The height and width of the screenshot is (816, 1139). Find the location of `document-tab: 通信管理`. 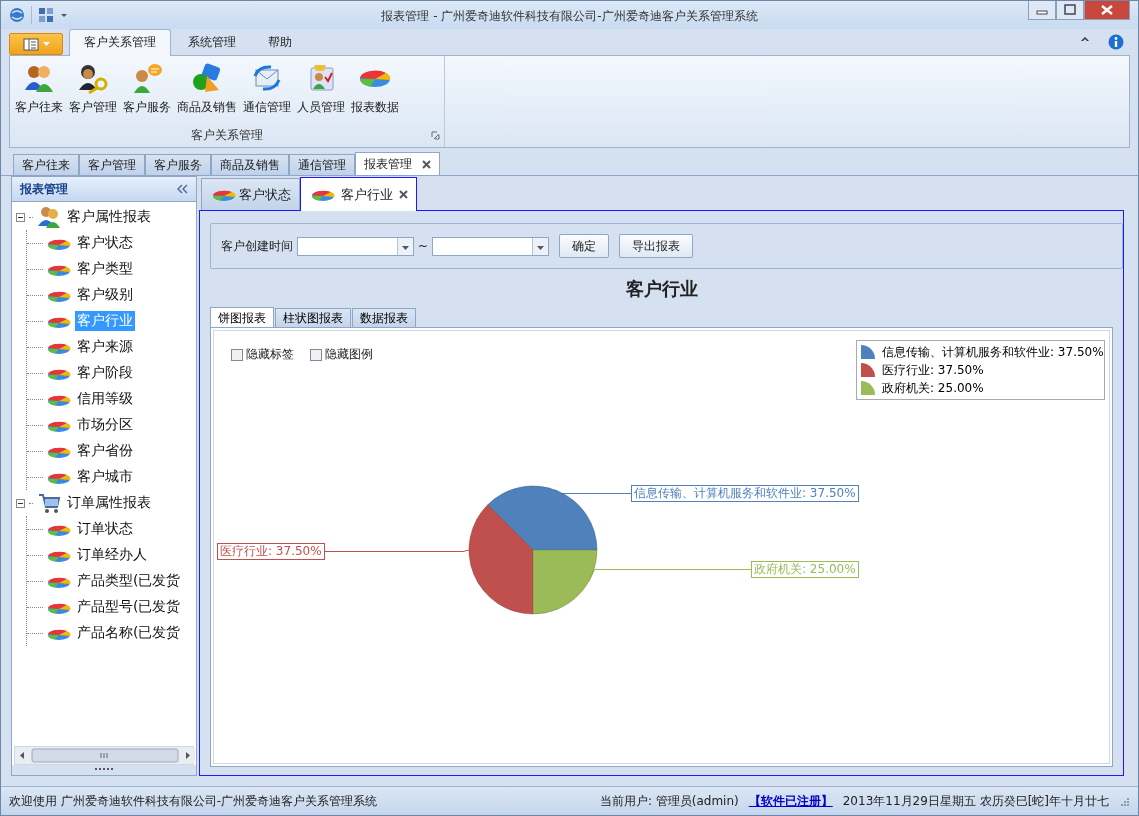

document-tab: 通信管理 is located at coordinates (322, 164).